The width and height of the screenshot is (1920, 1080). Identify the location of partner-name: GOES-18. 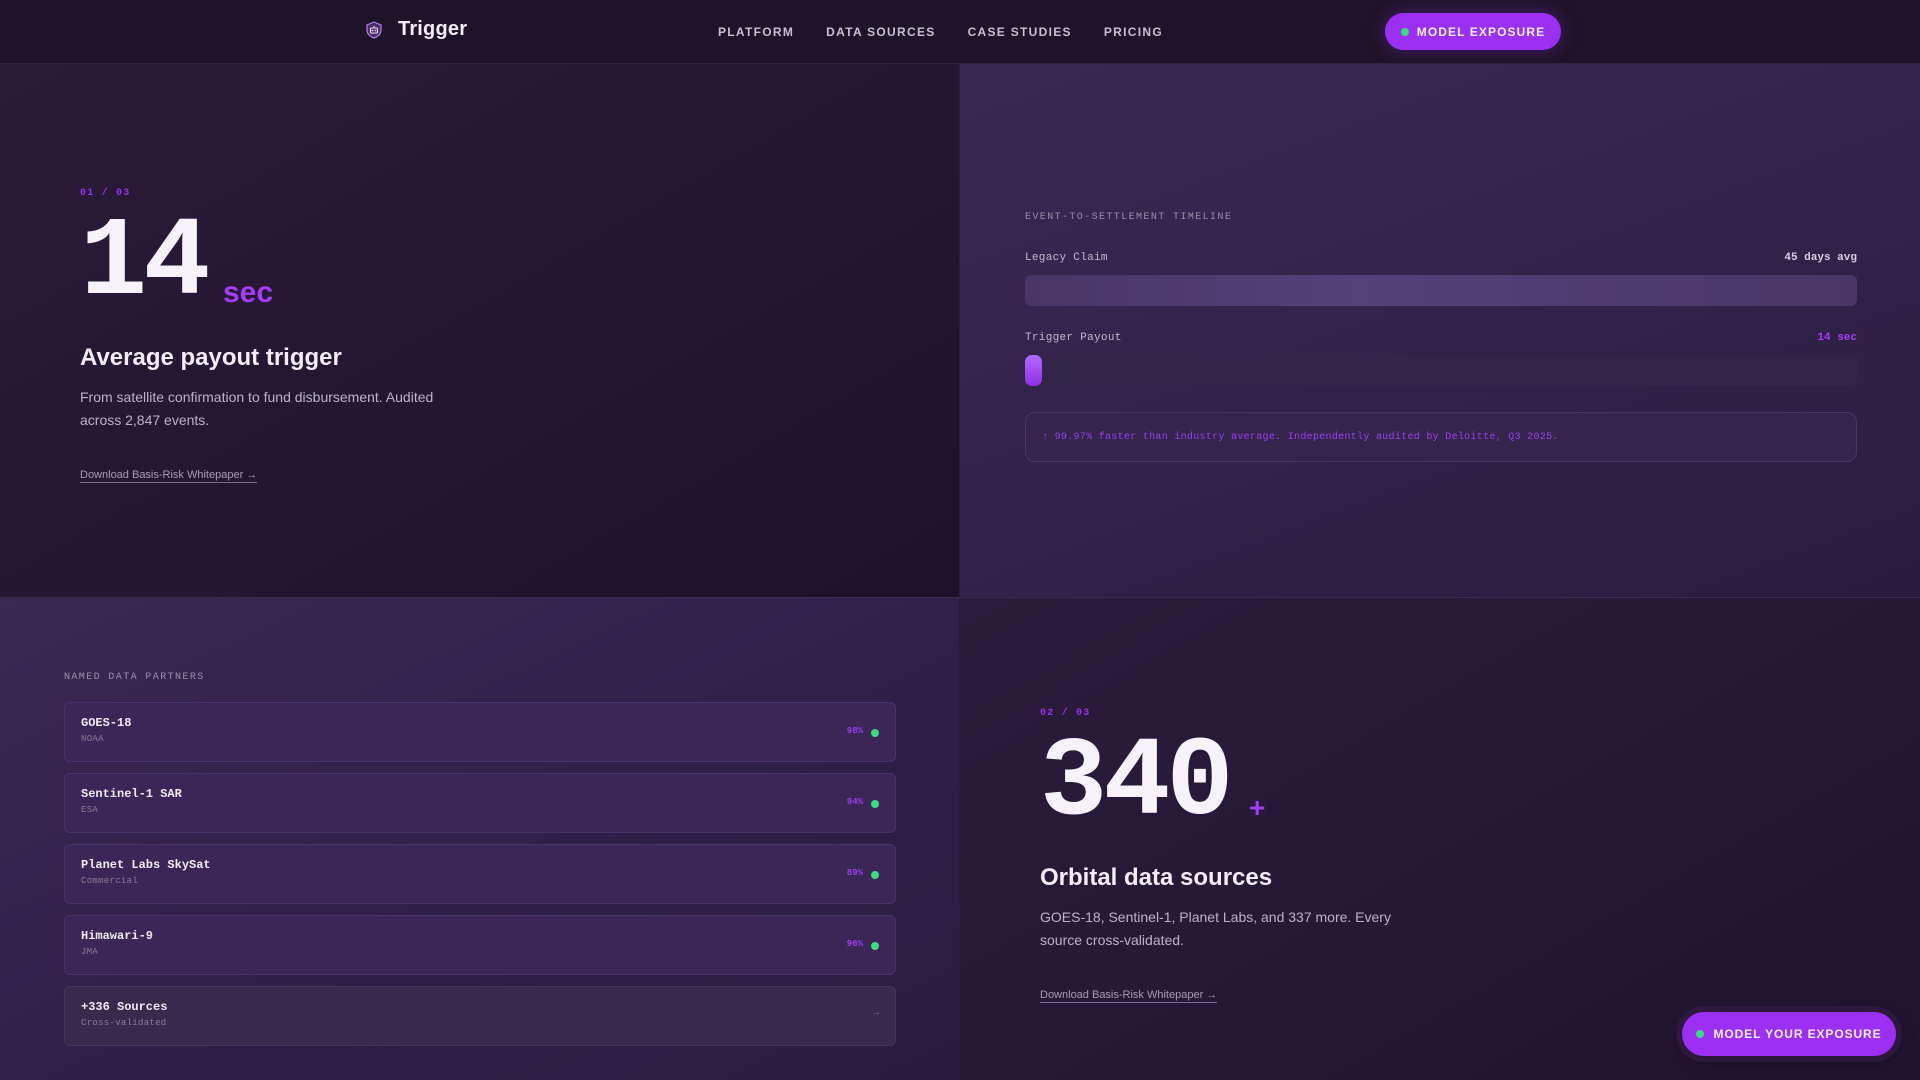
(106, 723).